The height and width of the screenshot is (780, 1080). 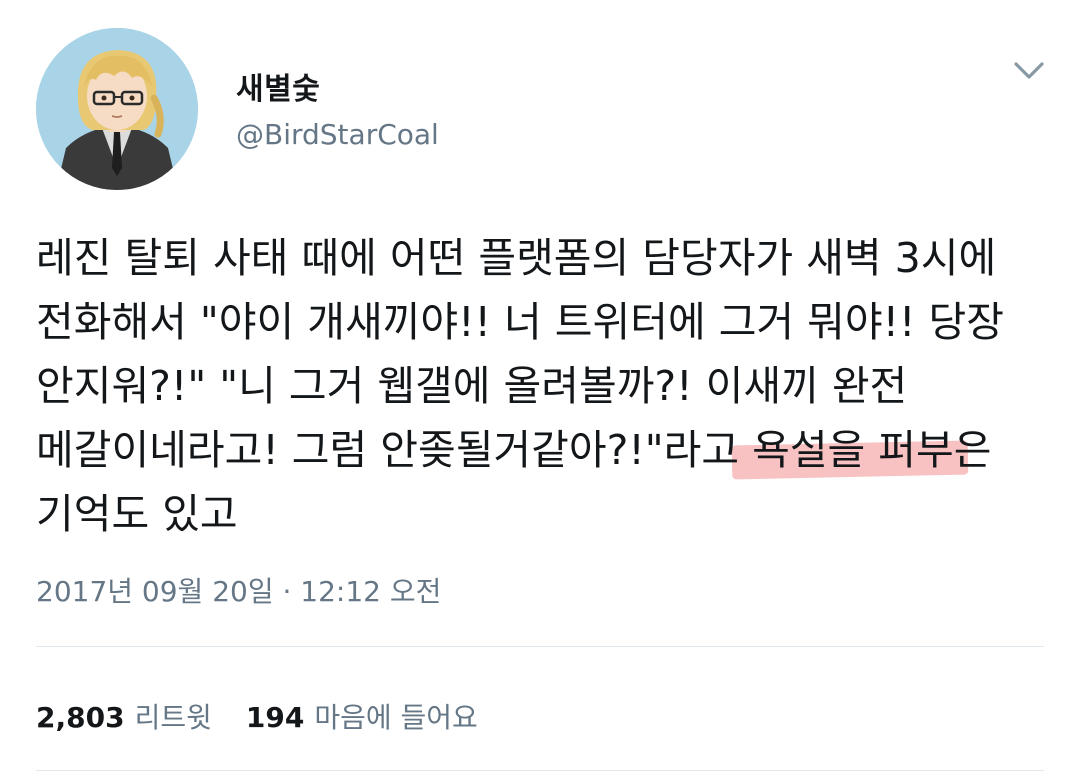 What do you see at coordinates (1029, 71) in the screenshot?
I see `chevron-down-icon` at bounding box center [1029, 71].